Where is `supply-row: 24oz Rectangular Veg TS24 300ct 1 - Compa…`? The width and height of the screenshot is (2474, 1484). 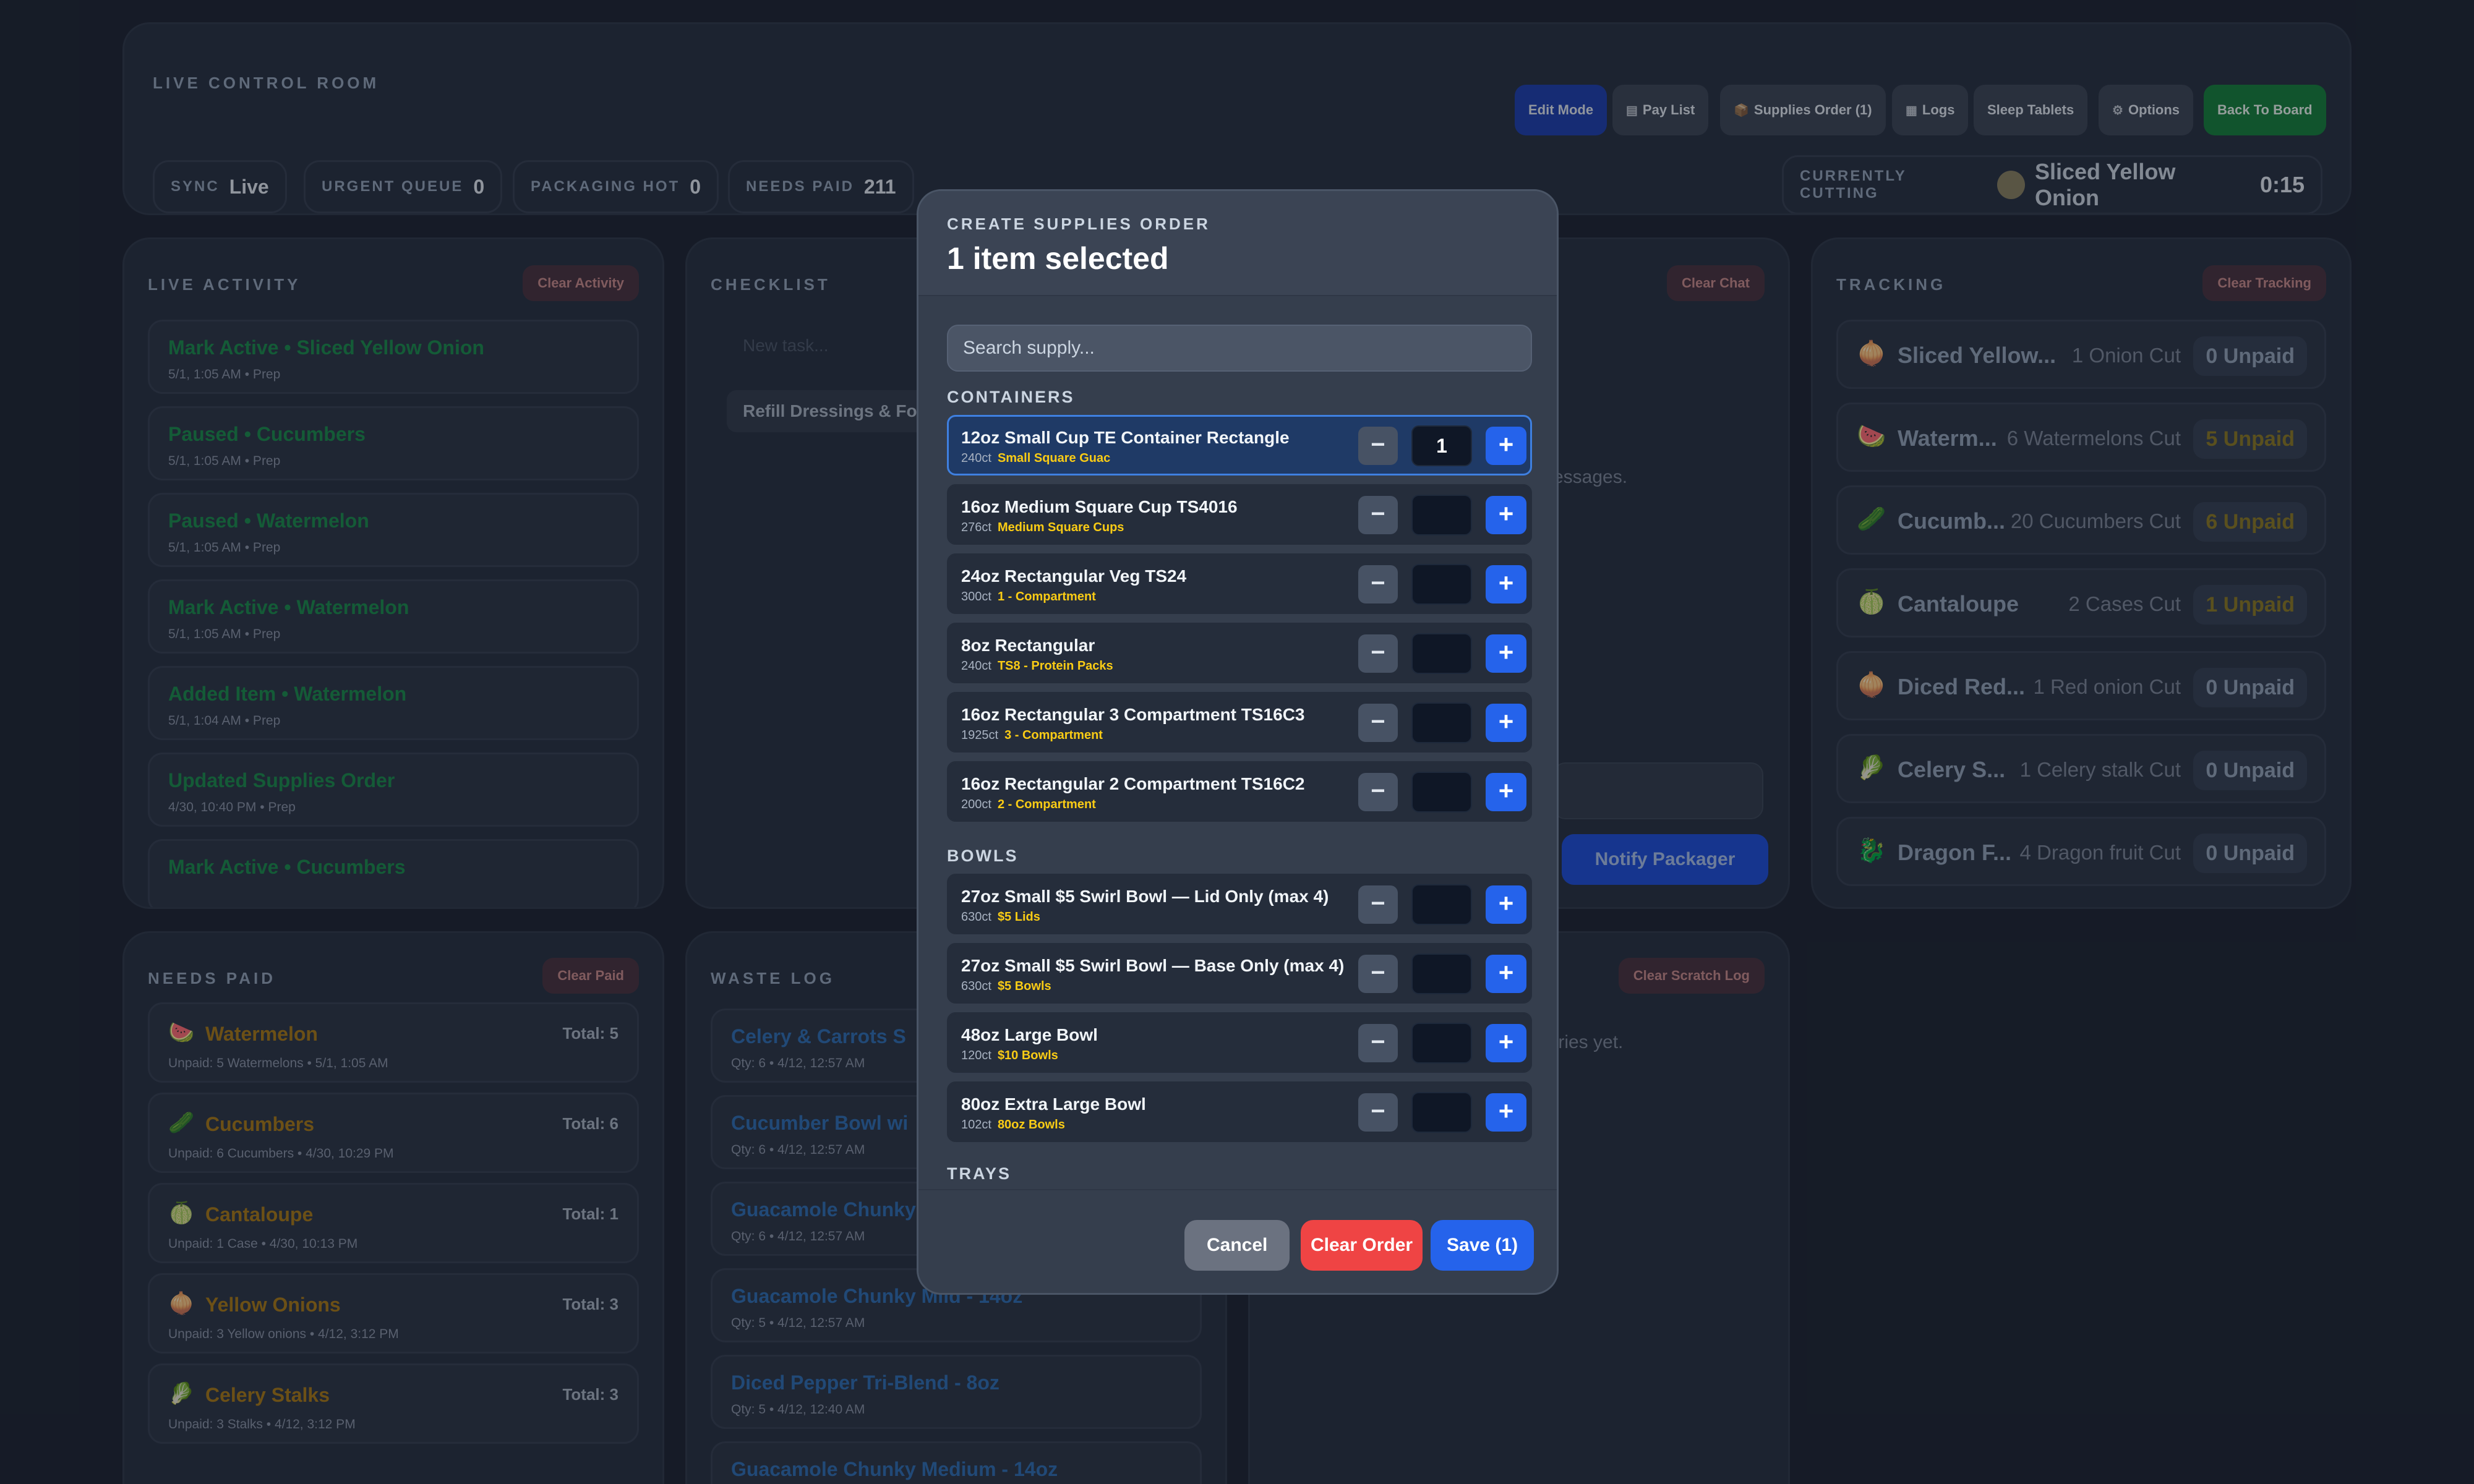
supply-row: 24oz Rectangular Veg TS24 300ct 1 - Compa… is located at coordinates (1239, 583).